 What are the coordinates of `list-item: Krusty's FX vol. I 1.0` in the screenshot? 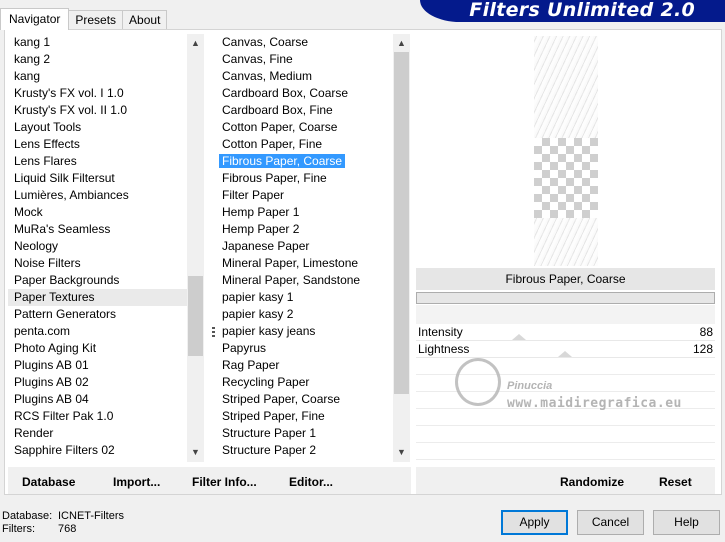 It's located at (97, 93).